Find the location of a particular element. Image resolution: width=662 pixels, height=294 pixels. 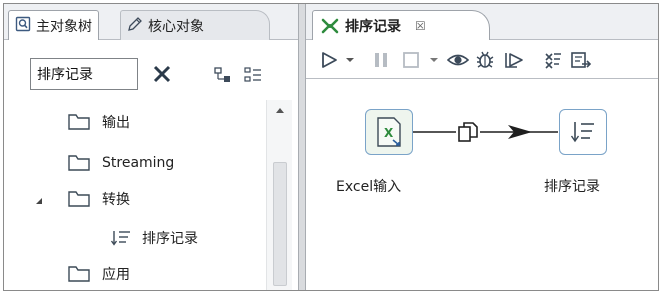

pause-button is located at coordinates (381, 60).